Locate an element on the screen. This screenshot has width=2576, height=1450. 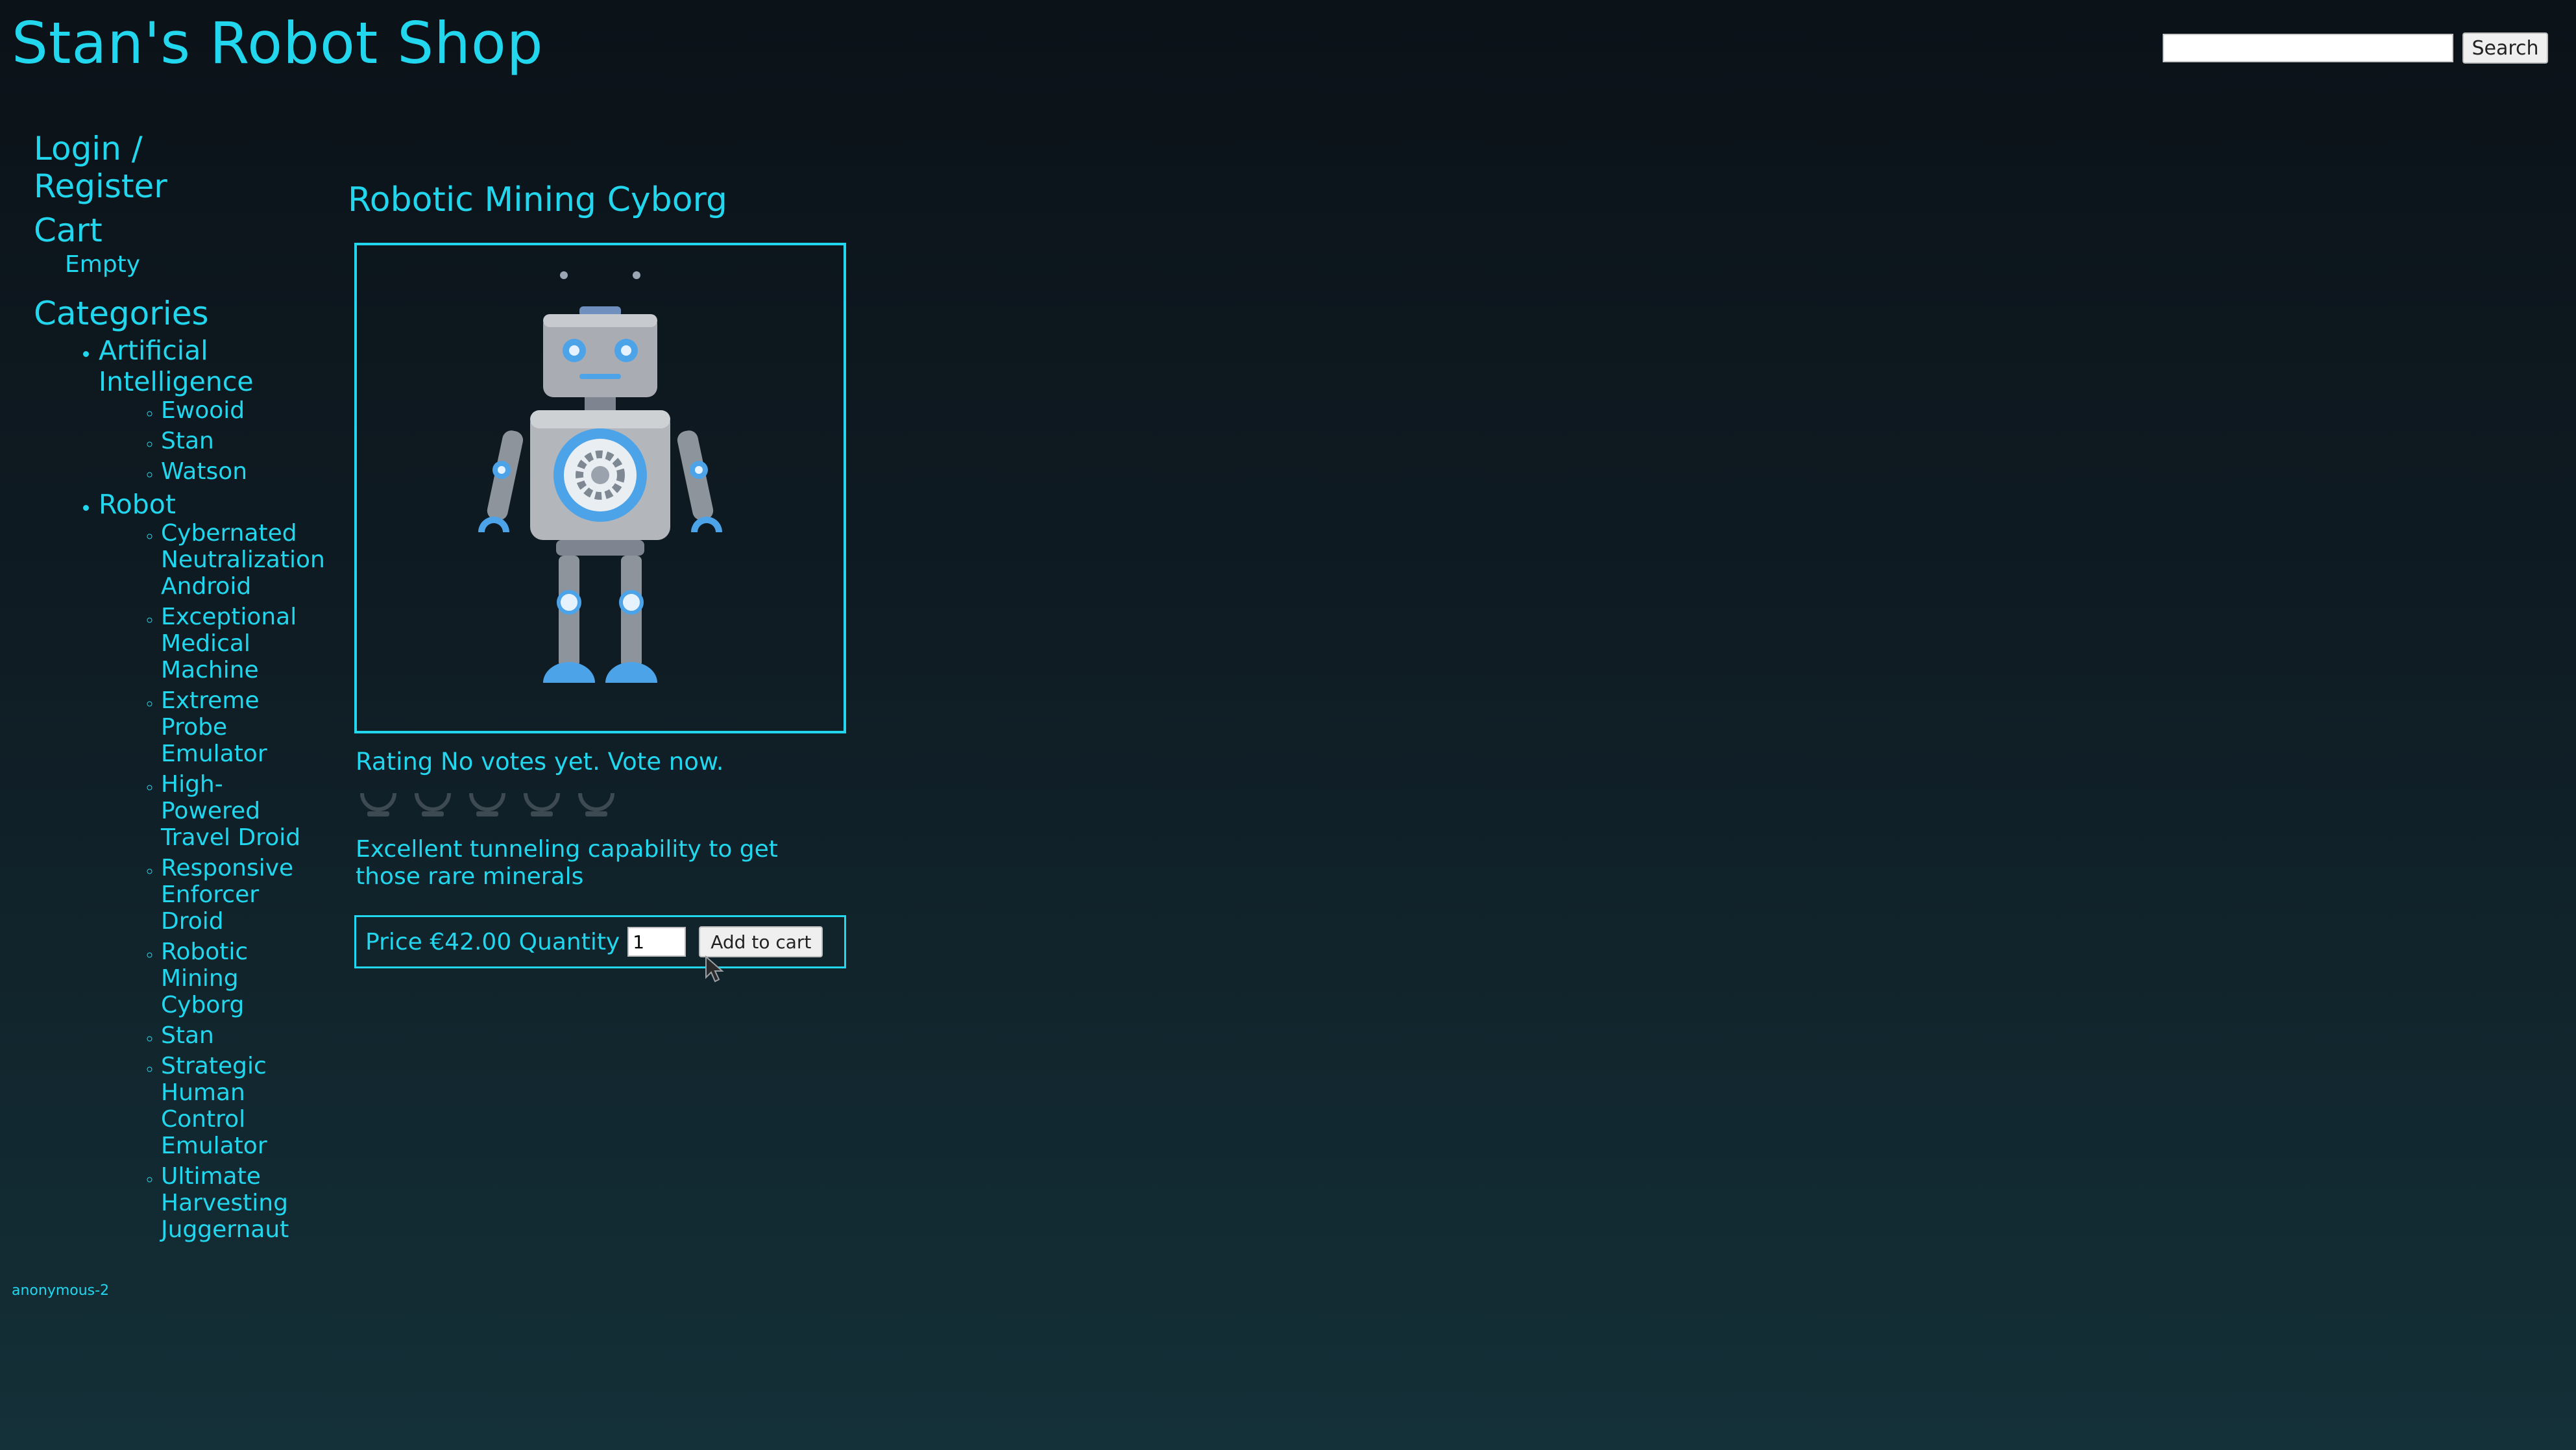
rating-stars is located at coordinates (645, 802).